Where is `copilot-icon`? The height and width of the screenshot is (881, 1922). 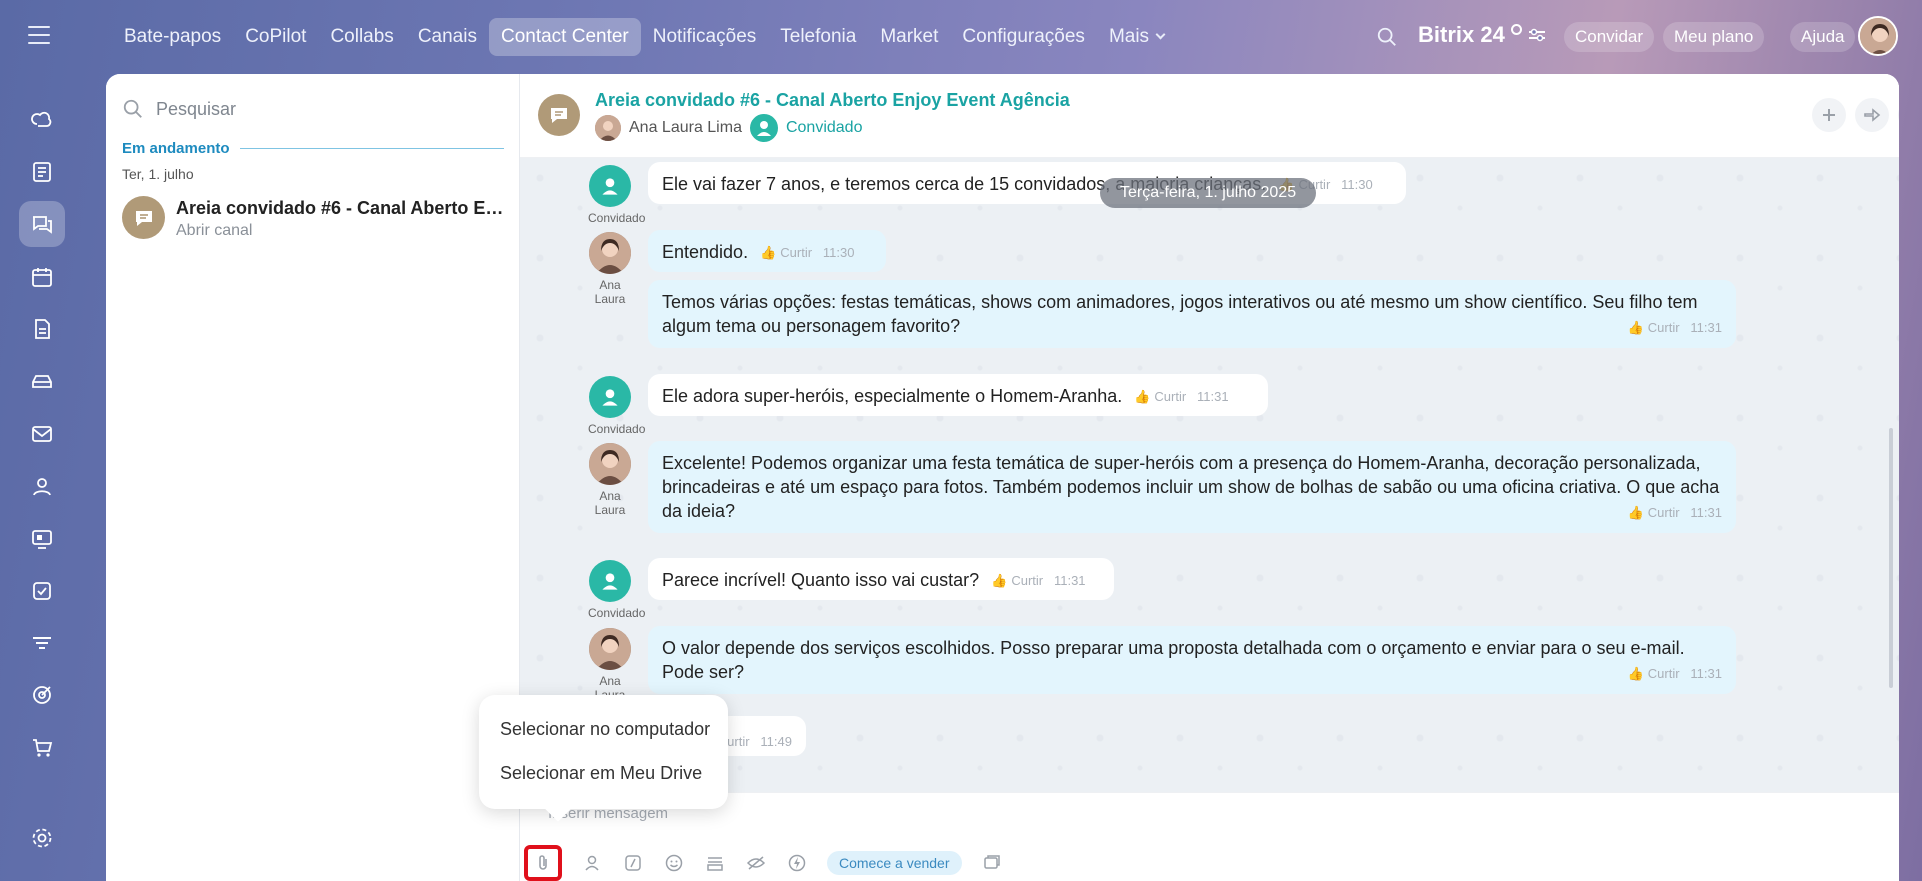
copilot-icon is located at coordinates (42, 119).